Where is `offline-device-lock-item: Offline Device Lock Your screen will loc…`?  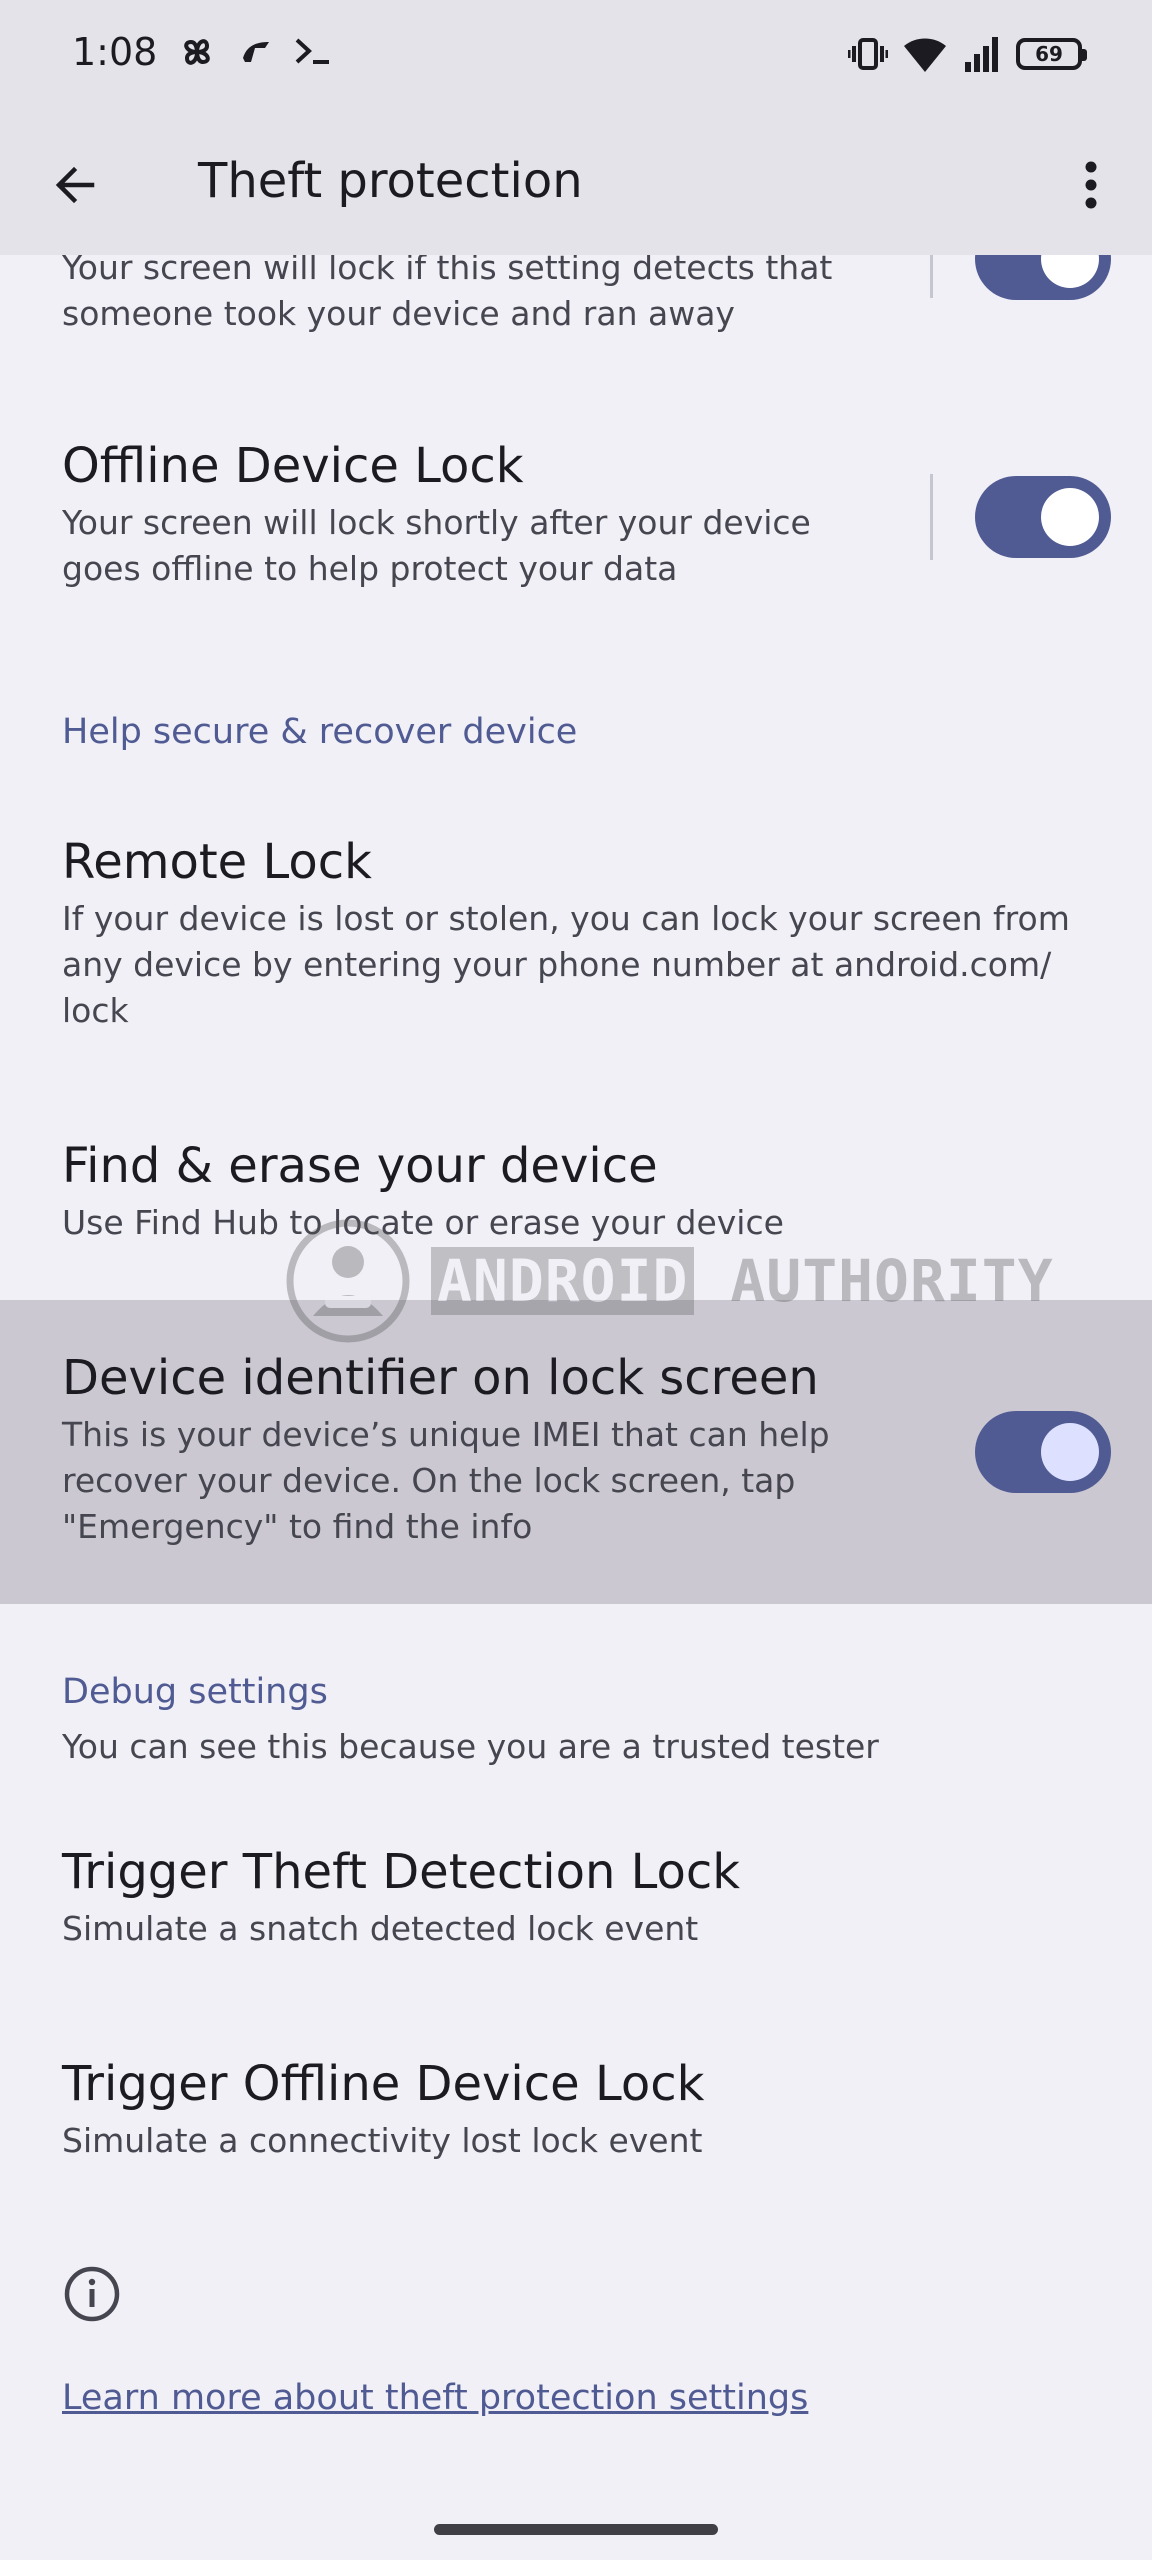 offline-device-lock-item: Offline Device Lock Your screen will loc… is located at coordinates (497, 514).